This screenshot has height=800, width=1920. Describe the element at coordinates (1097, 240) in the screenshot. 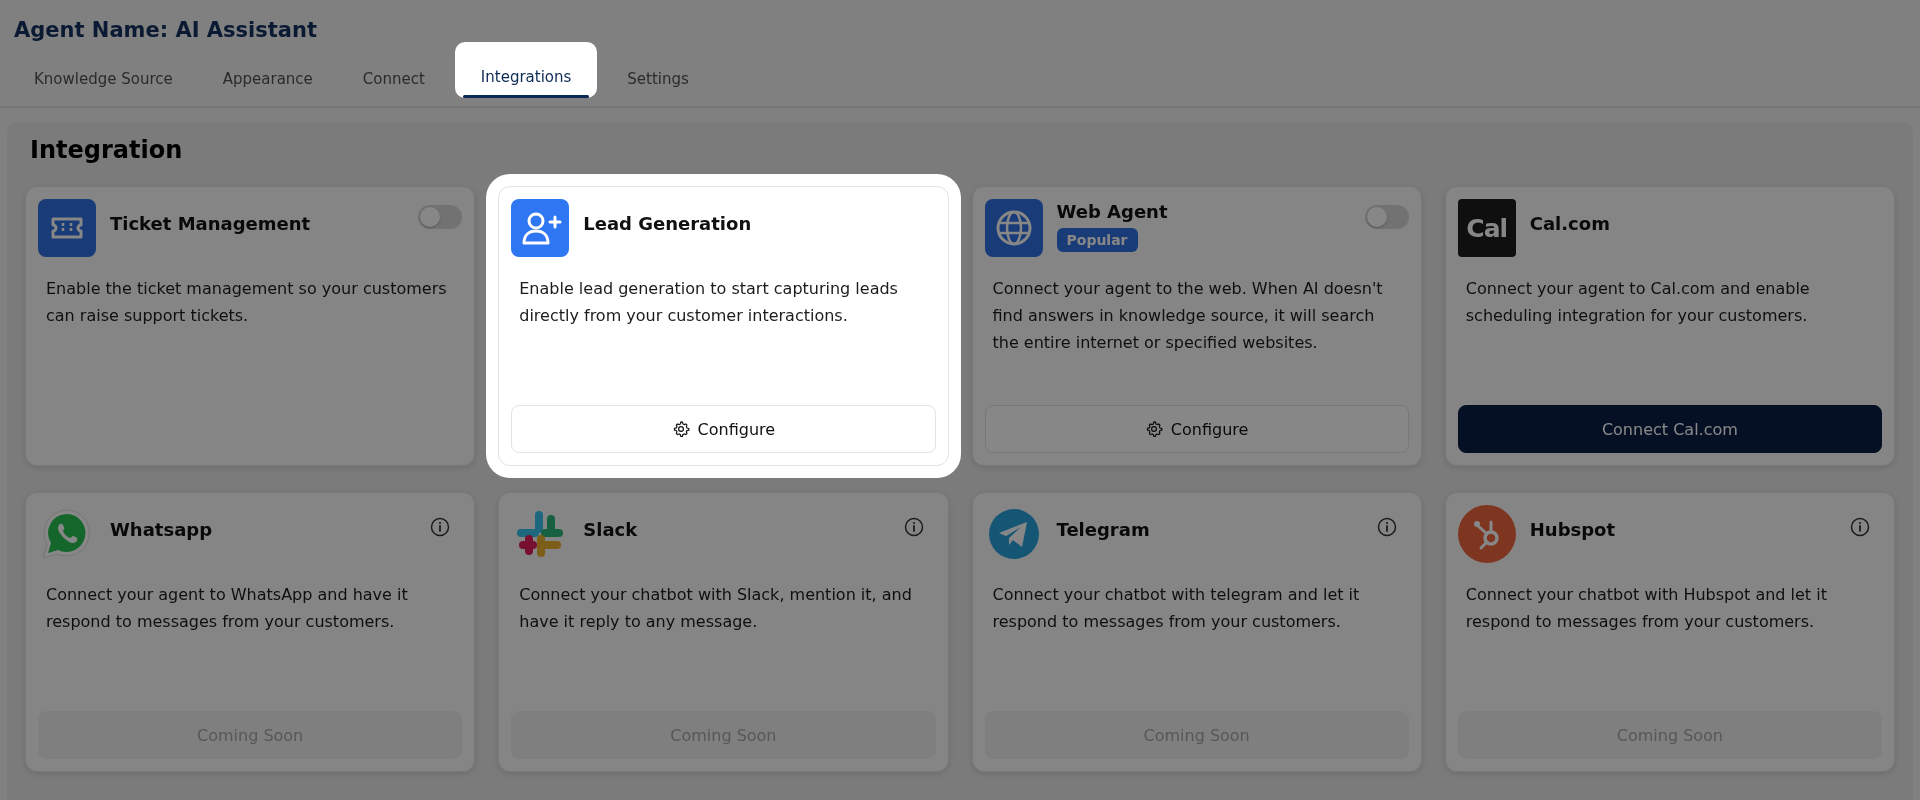

I see `popular-badge: Popular` at that location.